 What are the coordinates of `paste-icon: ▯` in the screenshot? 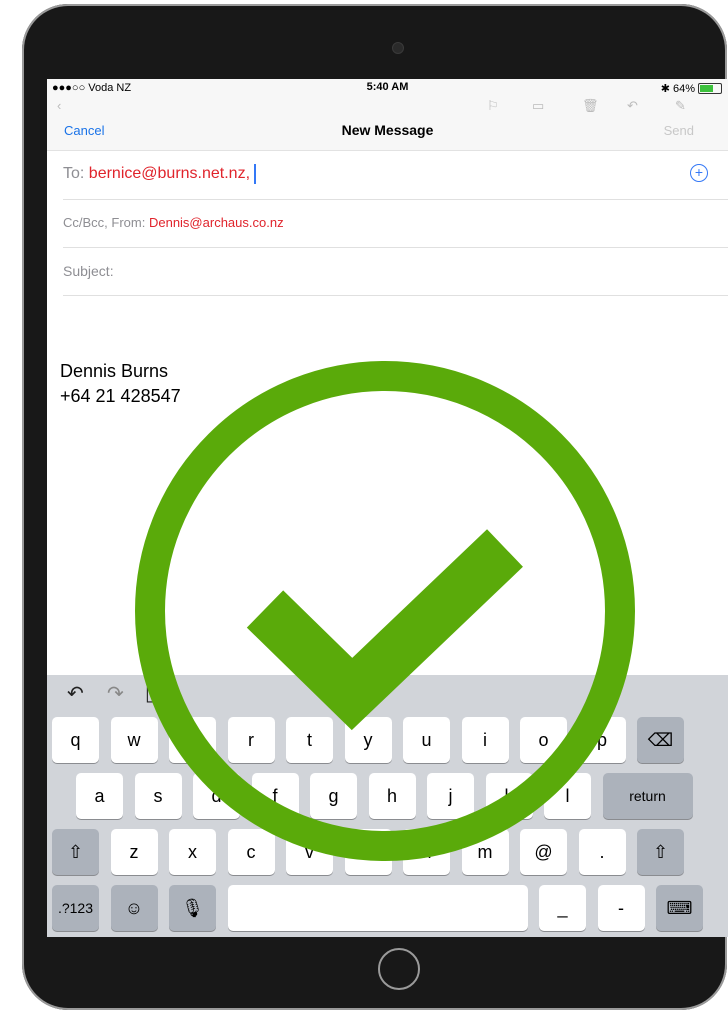 It's located at (150, 693).